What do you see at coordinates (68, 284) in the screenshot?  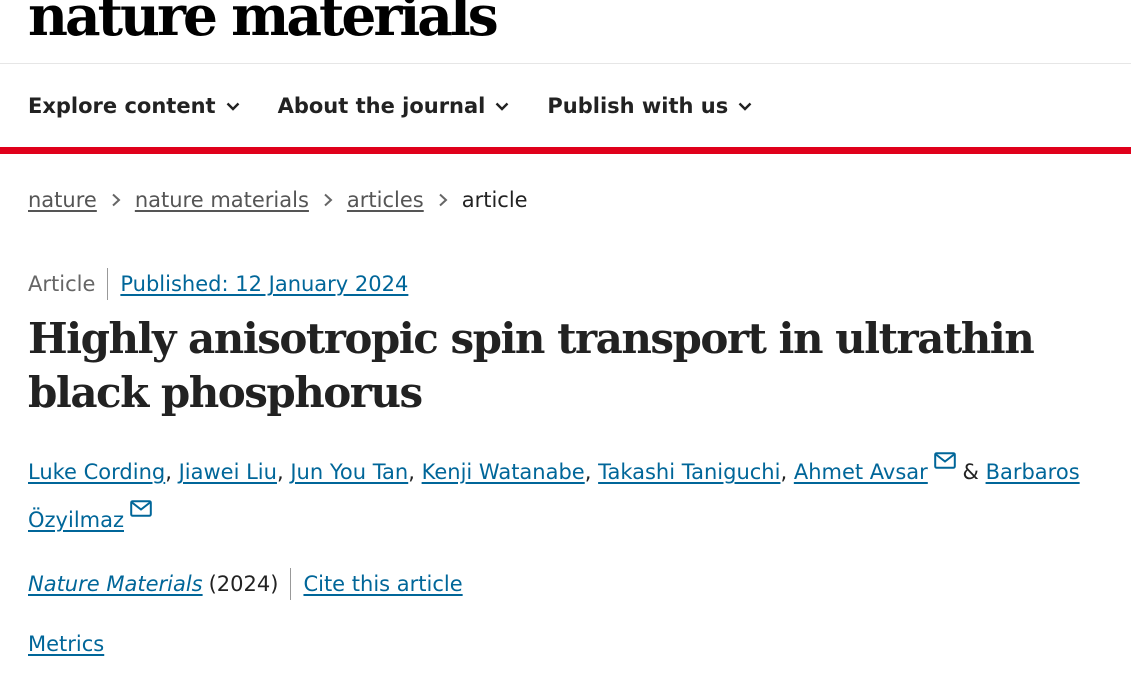 I see `article-type: Article` at bounding box center [68, 284].